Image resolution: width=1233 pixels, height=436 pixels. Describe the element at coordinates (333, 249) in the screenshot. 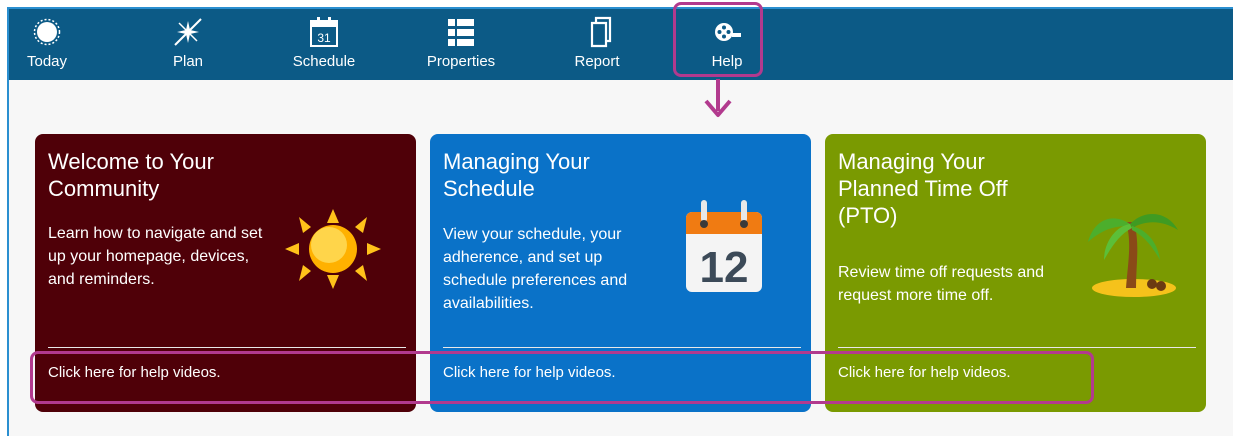

I see `sun-illustration` at that location.